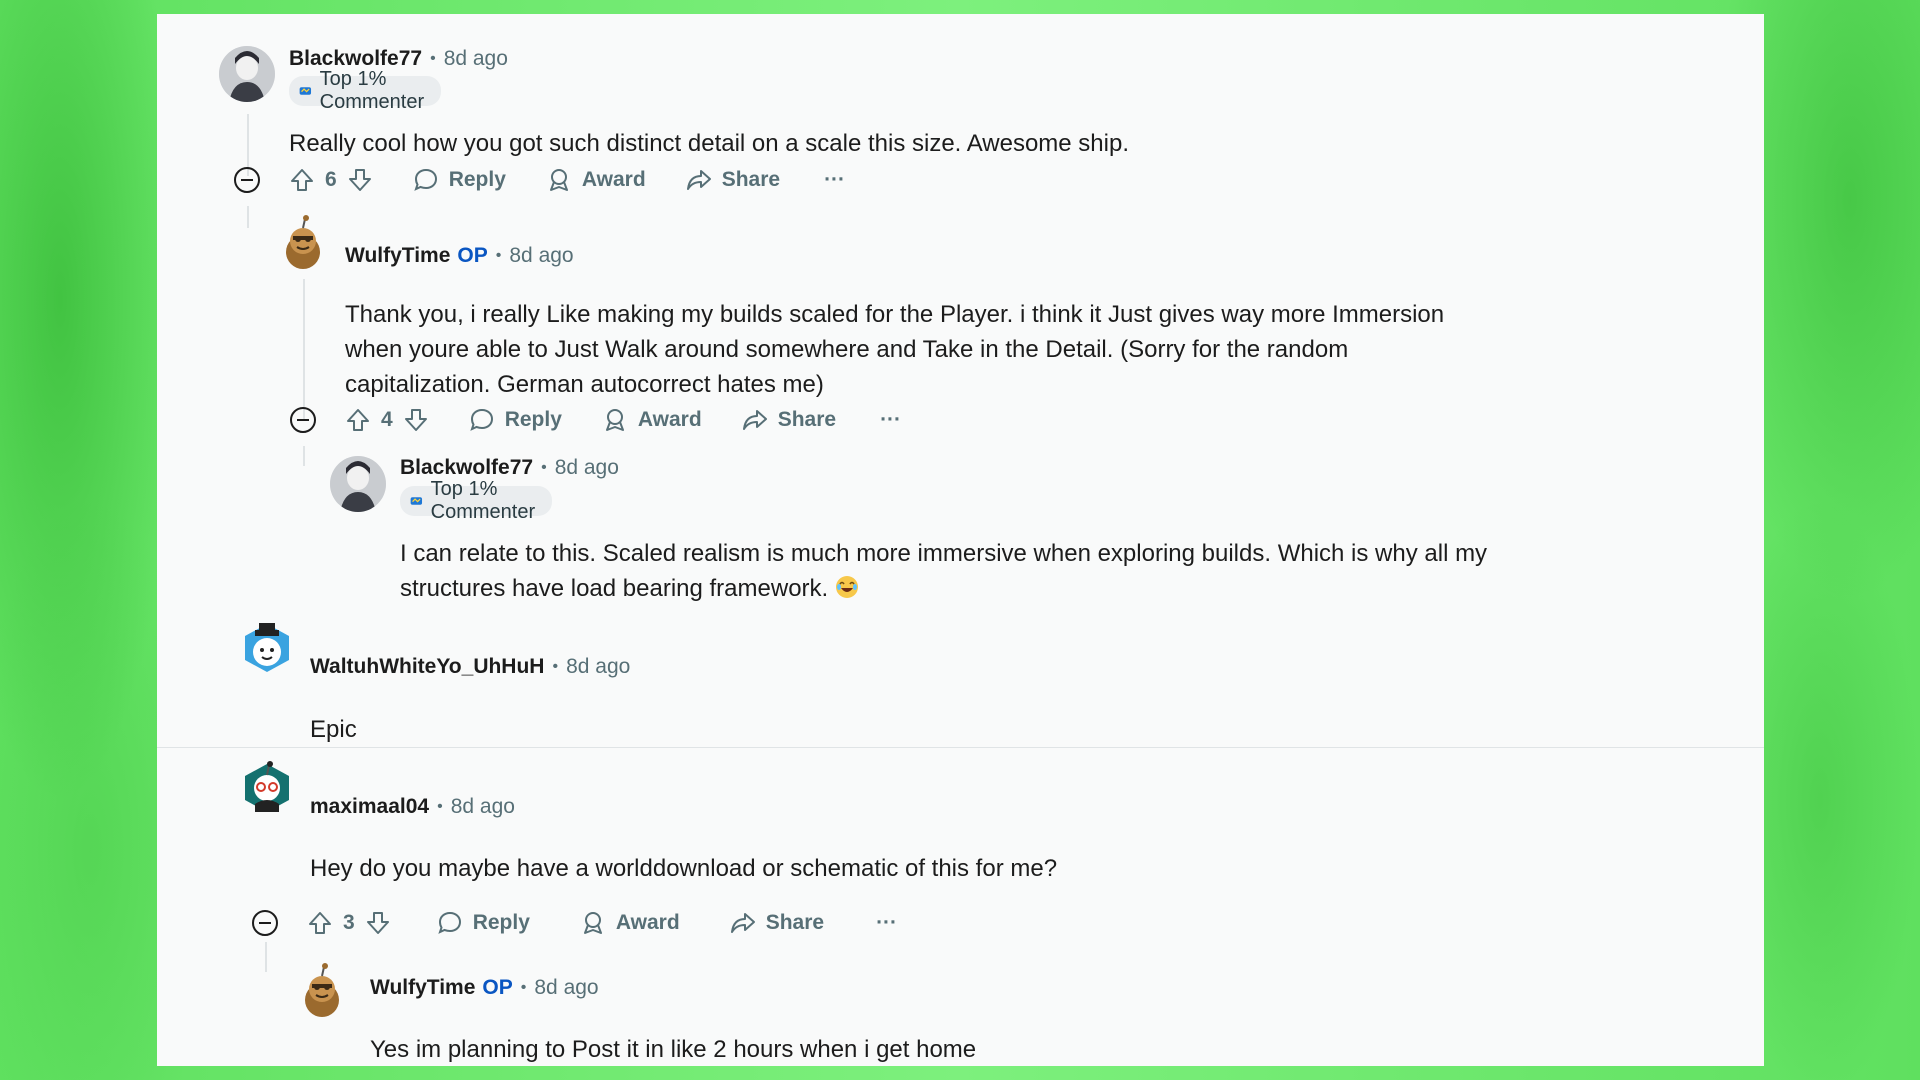 The image size is (1920, 1080). I want to click on vote-group: 4, so click(387, 420).